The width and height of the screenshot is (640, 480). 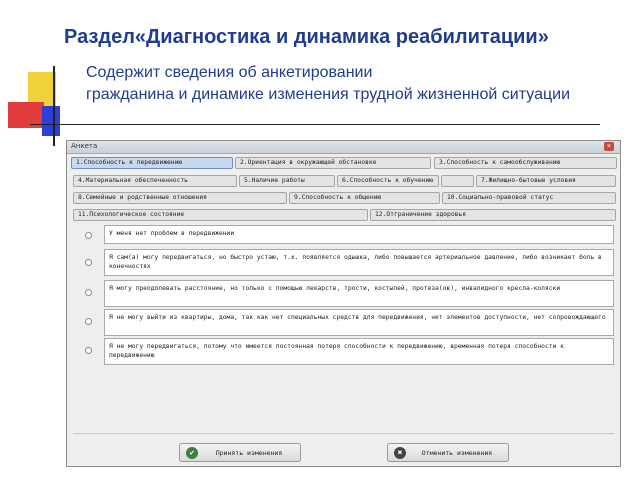 What do you see at coordinates (333, 163) in the screenshot?
I see `tab-orientation: 2.Ориентация в окружающей обстановке` at bounding box center [333, 163].